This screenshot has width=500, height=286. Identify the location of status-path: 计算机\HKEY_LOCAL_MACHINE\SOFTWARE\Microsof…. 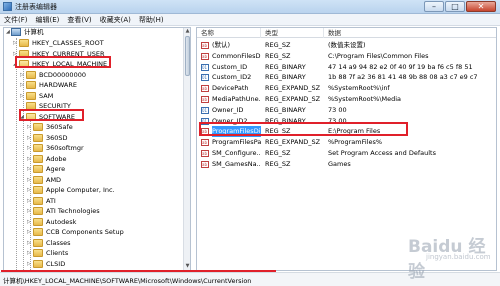
(127, 281).